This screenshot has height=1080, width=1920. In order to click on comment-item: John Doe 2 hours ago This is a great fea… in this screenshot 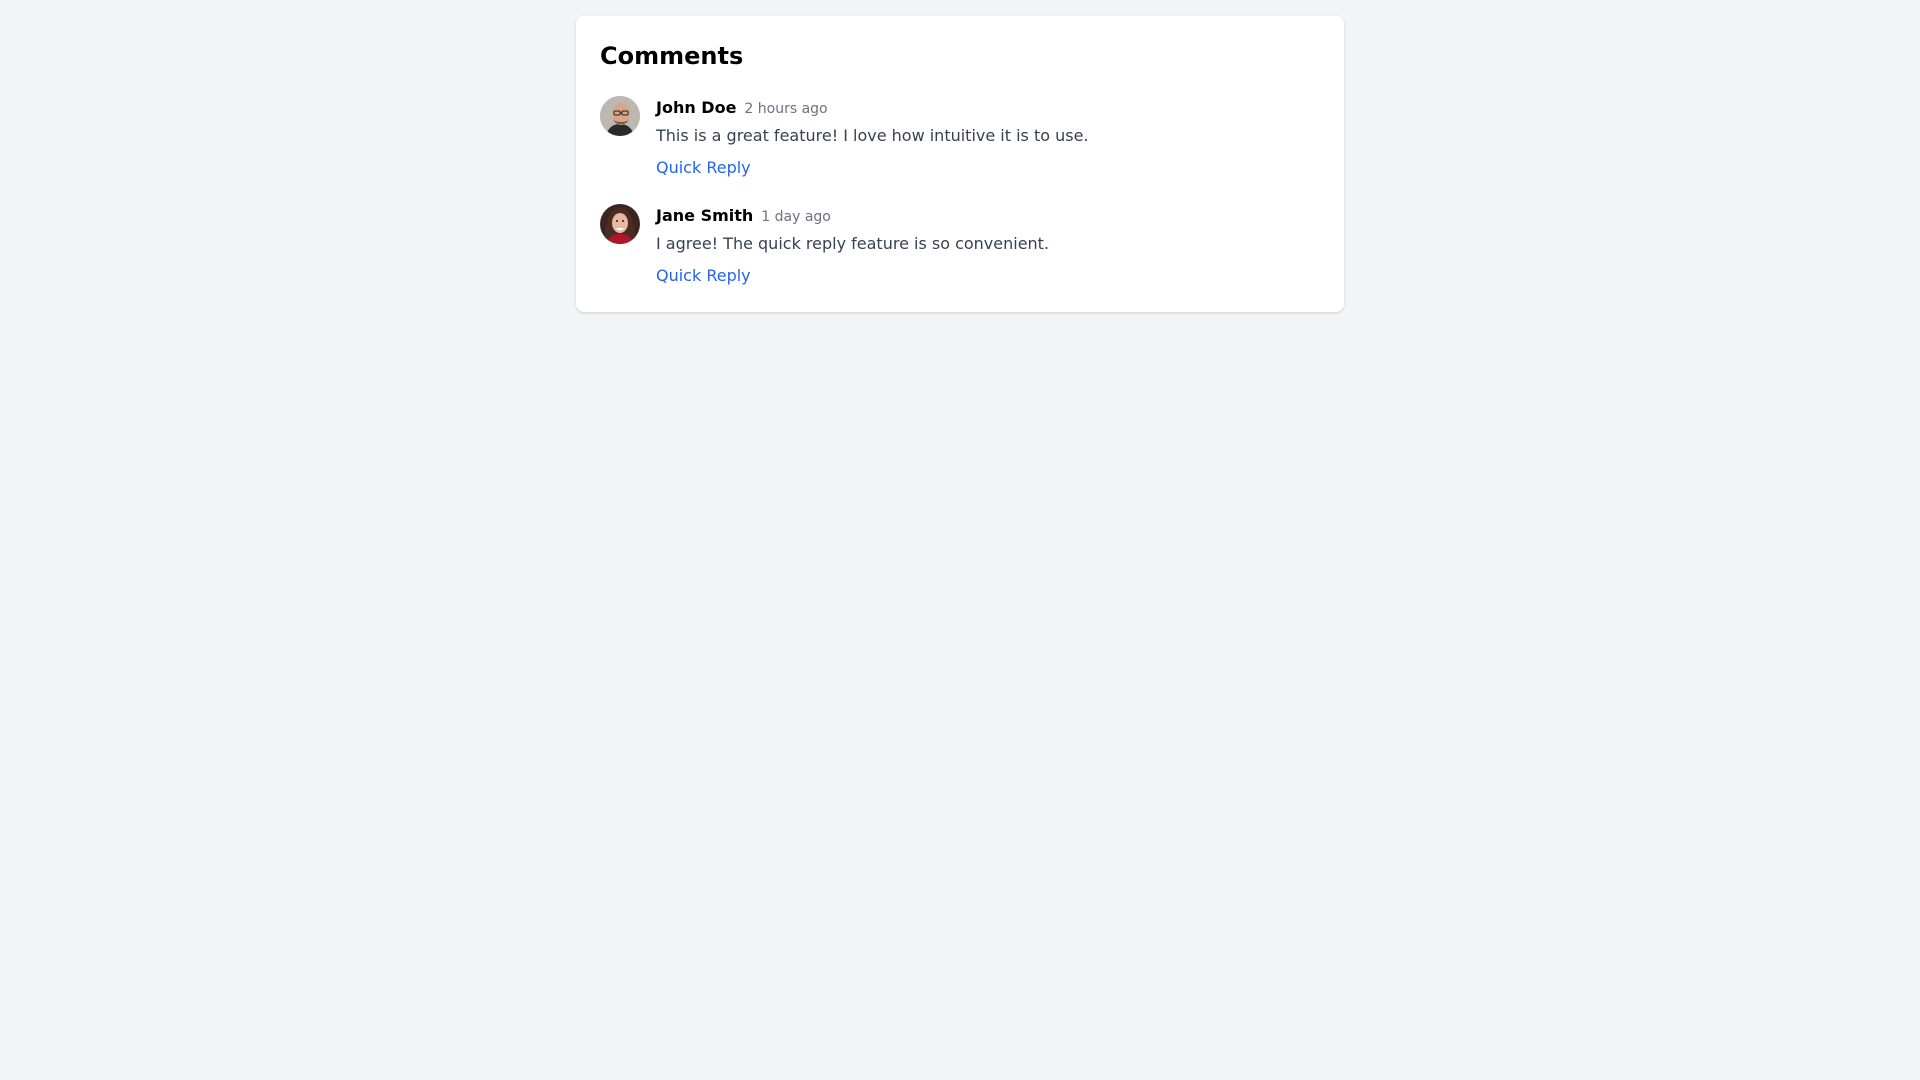, I will do `click(844, 138)`.